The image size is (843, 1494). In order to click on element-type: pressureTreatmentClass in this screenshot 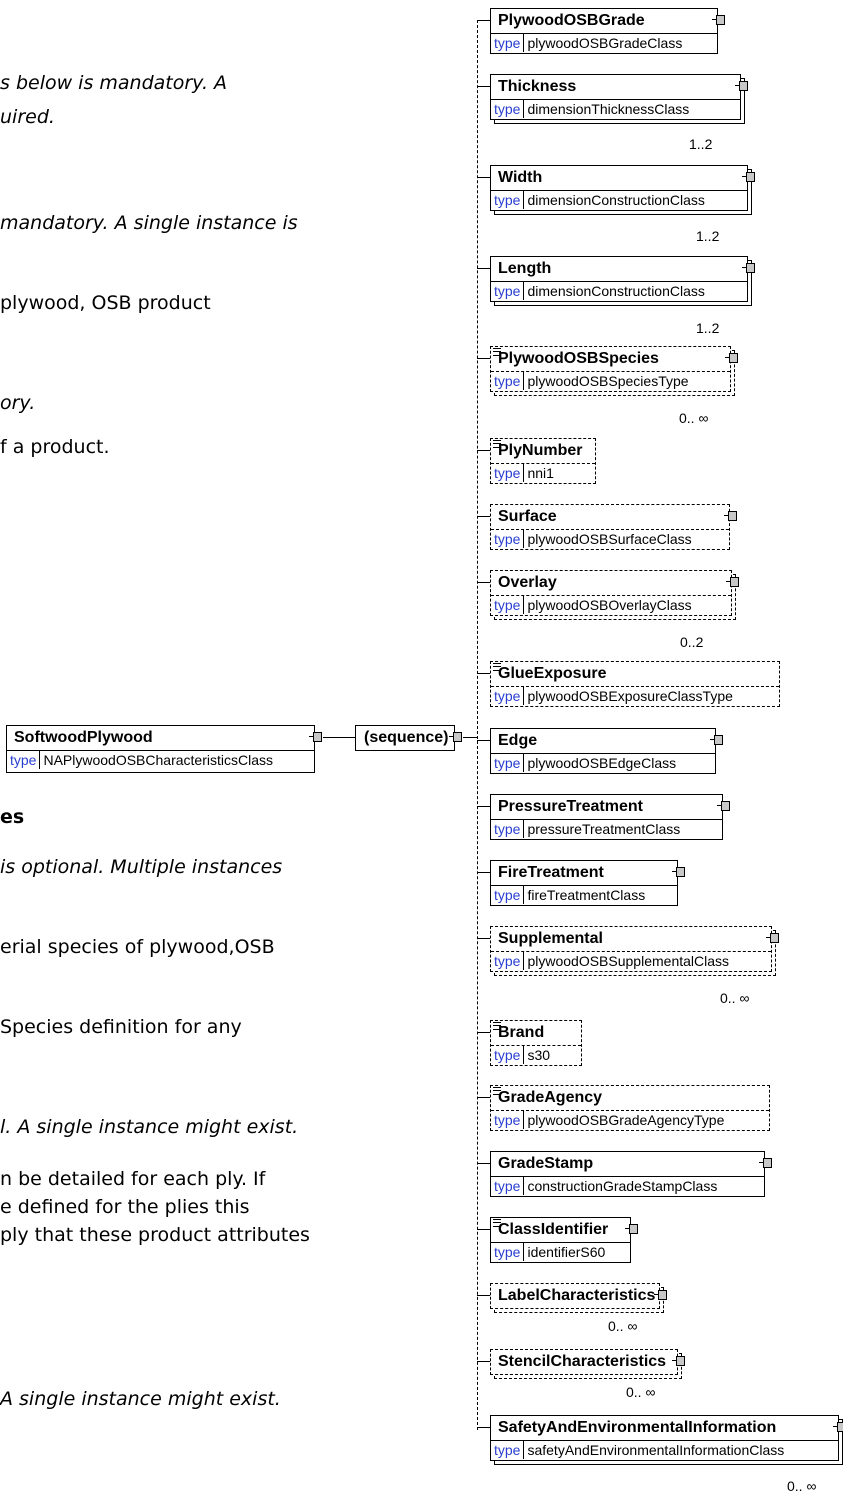, I will do `click(604, 829)`.